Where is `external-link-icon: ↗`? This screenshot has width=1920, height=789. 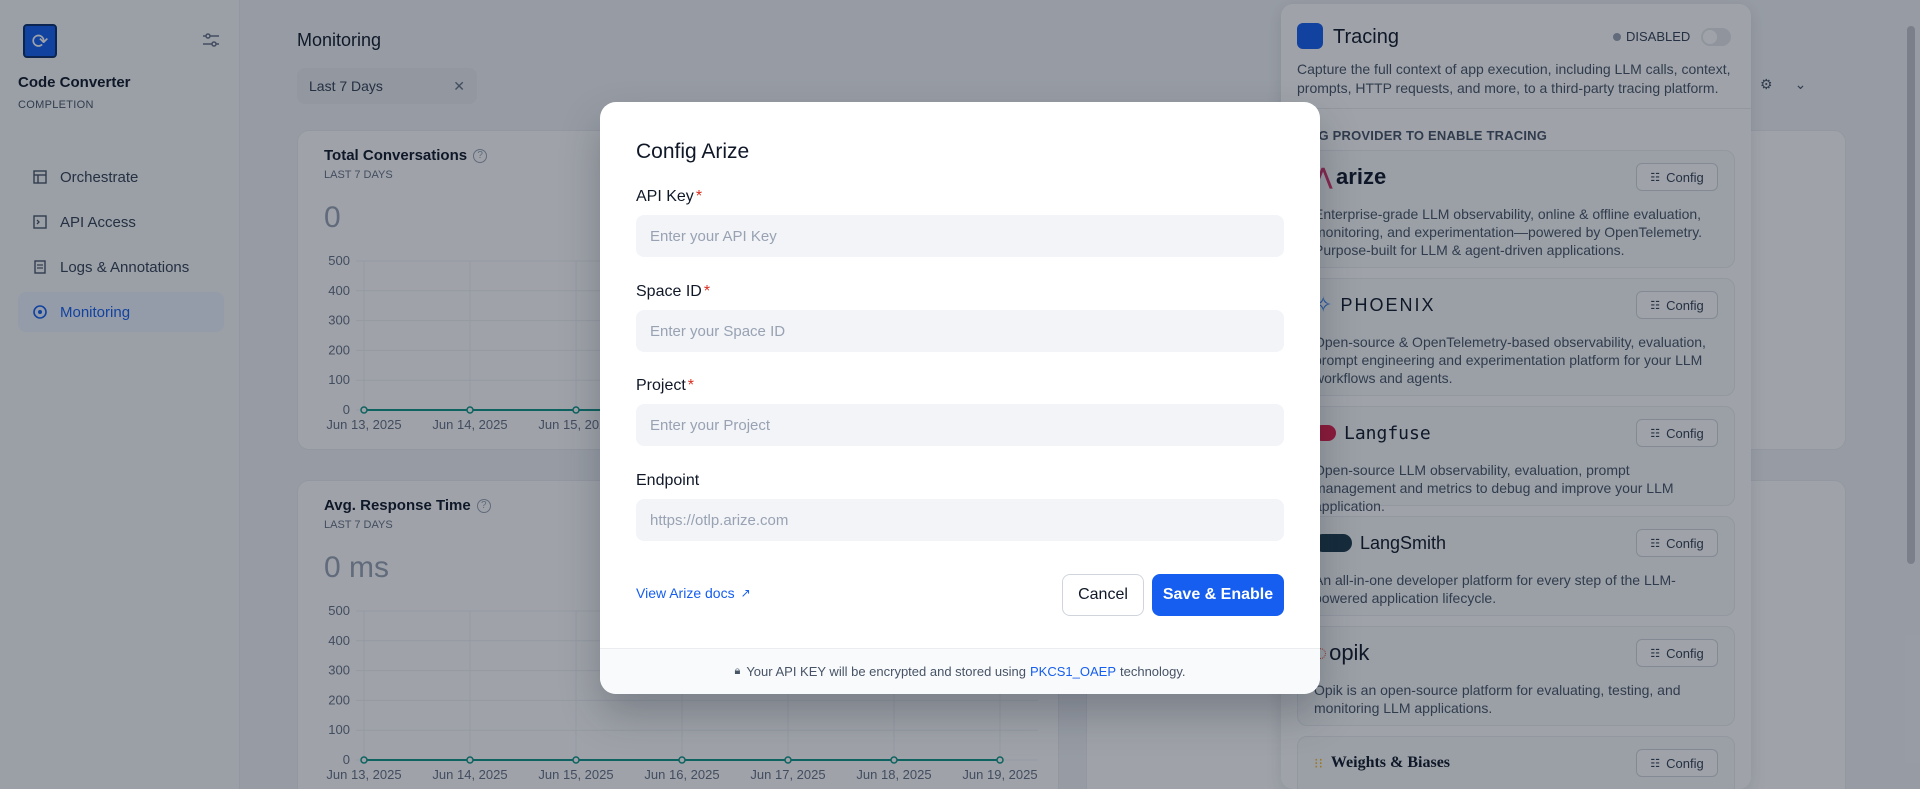
external-link-icon: ↗ is located at coordinates (745, 593).